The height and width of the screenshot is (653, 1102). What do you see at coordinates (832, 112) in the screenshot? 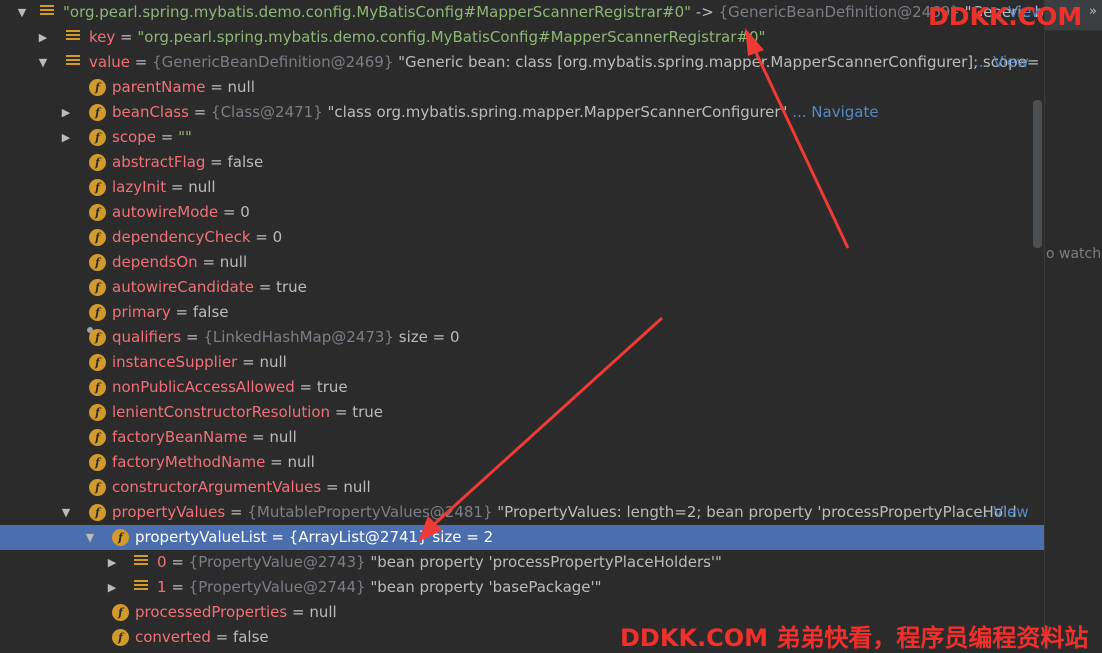
I see `navigate-link: ... Navigate` at bounding box center [832, 112].